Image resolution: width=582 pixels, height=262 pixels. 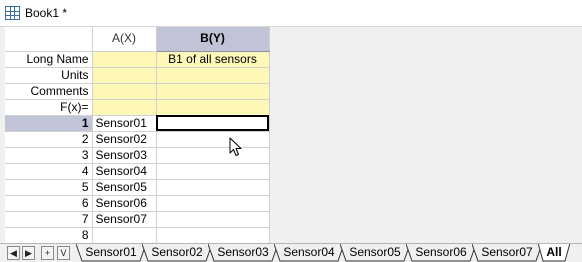 What do you see at coordinates (49, 235) in the screenshot?
I see `row-number: 8` at bounding box center [49, 235].